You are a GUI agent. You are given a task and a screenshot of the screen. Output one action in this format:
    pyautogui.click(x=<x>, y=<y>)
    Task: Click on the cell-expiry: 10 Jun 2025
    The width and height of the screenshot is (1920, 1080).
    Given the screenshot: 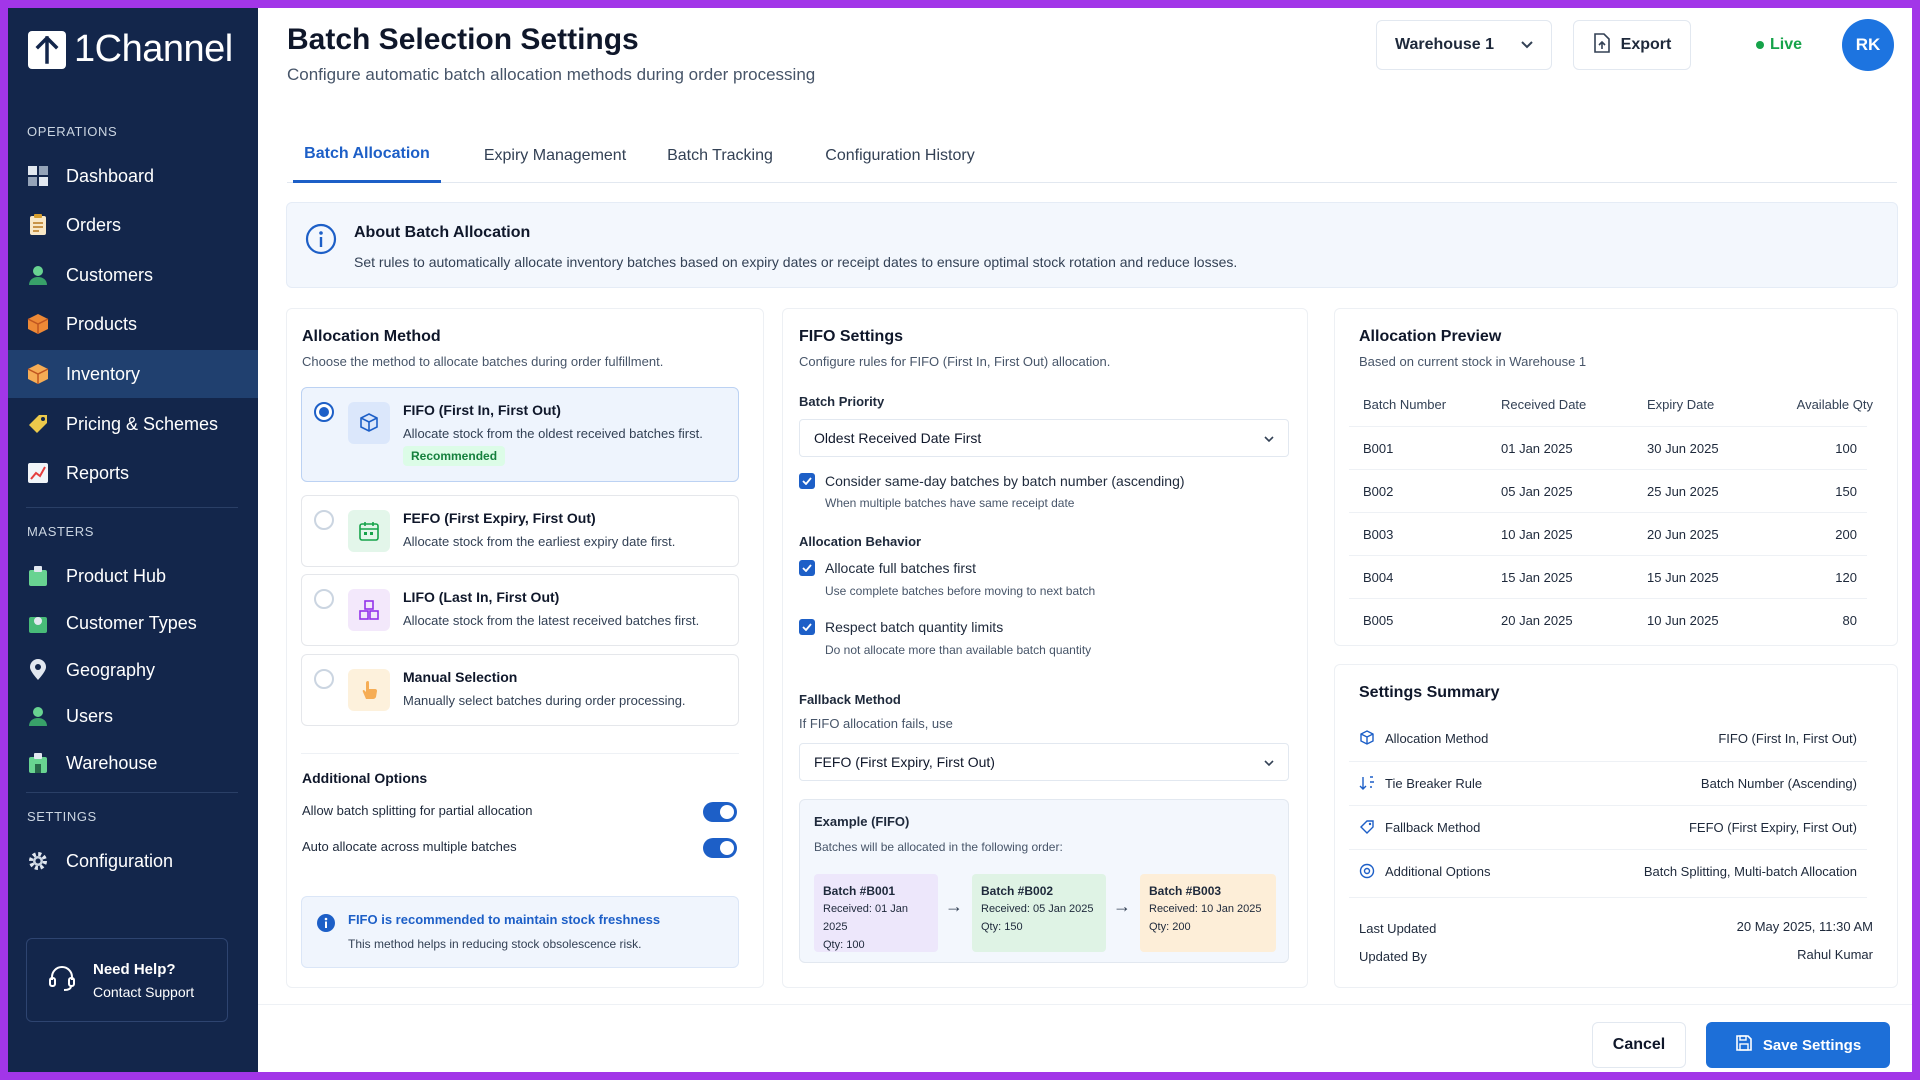 What is the action you would take?
    pyautogui.click(x=1683, y=620)
    